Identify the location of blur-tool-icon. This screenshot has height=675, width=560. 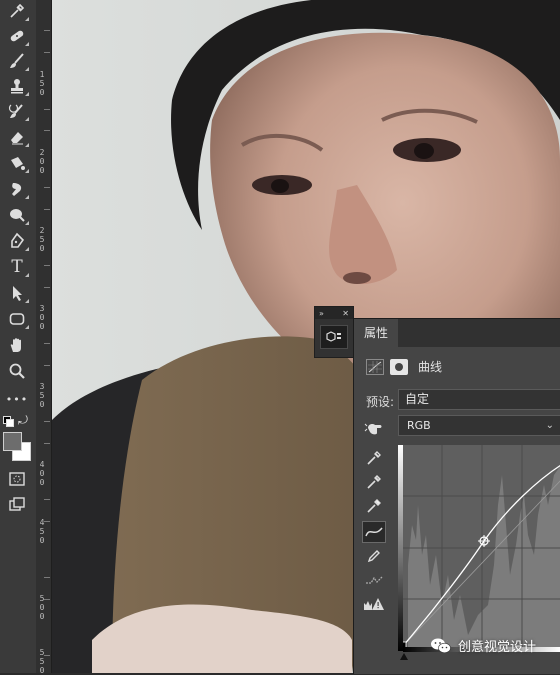
(17, 189).